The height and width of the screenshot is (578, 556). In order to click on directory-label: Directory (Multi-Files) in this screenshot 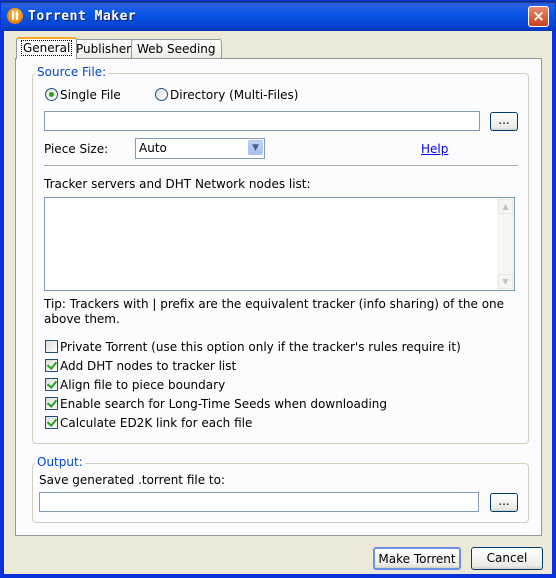, I will do `click(234, 95)`.